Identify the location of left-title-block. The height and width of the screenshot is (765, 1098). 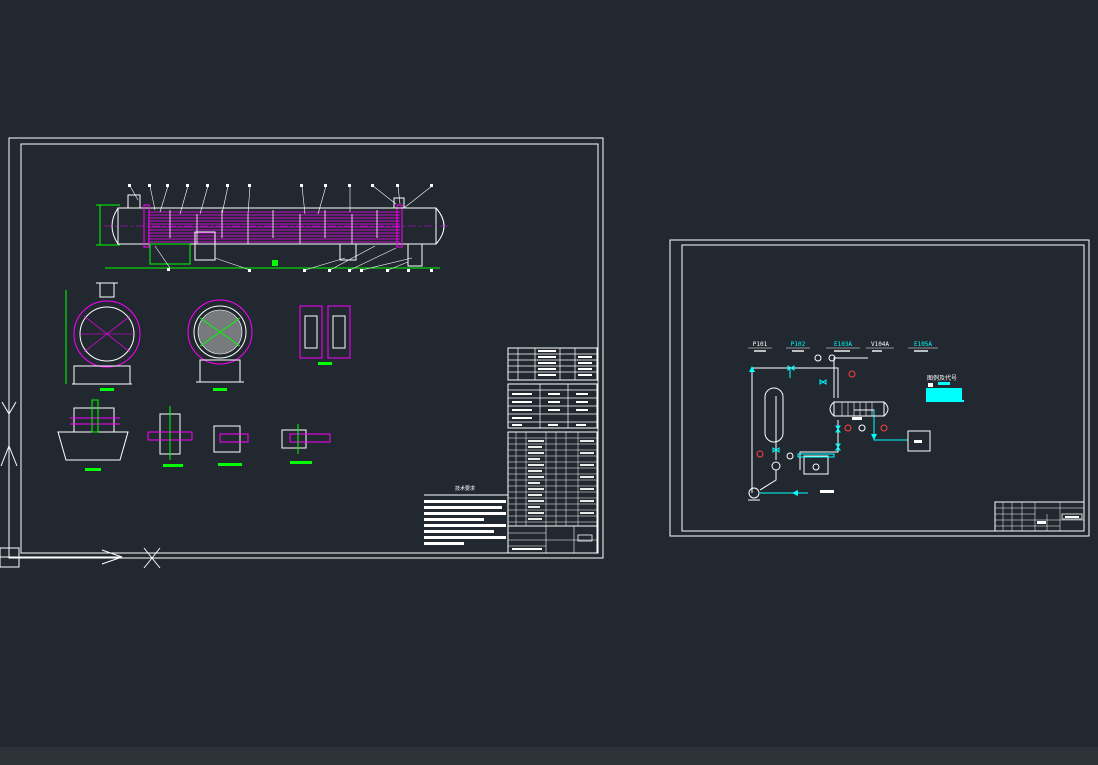
(552, 539).